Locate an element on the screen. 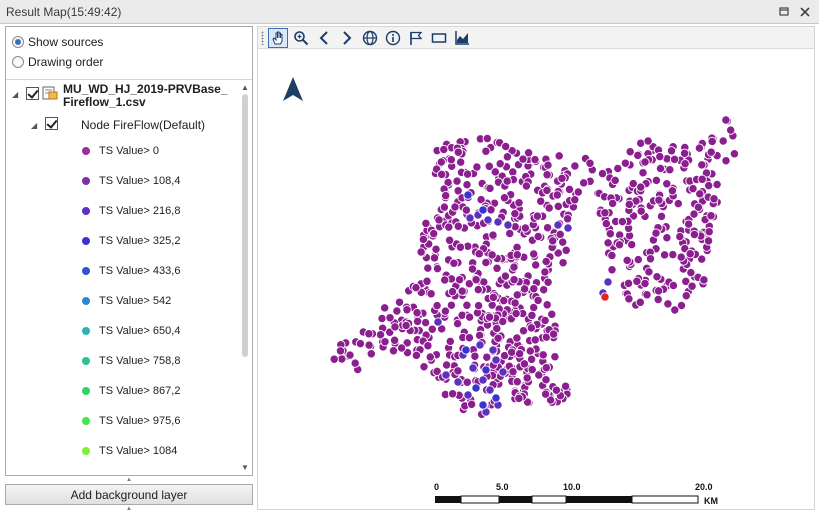 The height and width of the screenshot is (515, 819). next-extent-icon is located at coordinates (347, 38).